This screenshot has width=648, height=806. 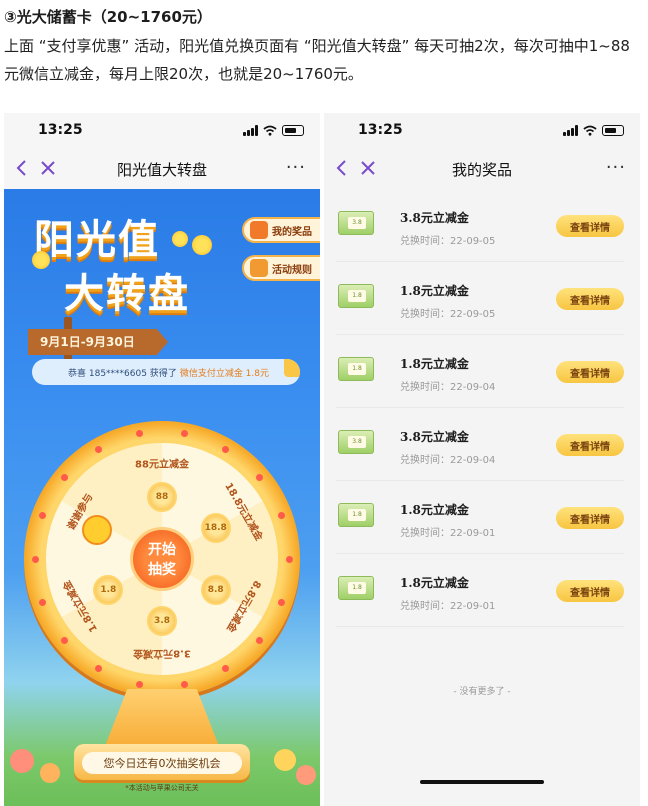 What do you see at coordinates (127, 294) in the screenshot?
I see `logo-line2: 大转盘` at bounding box center [127, 294].